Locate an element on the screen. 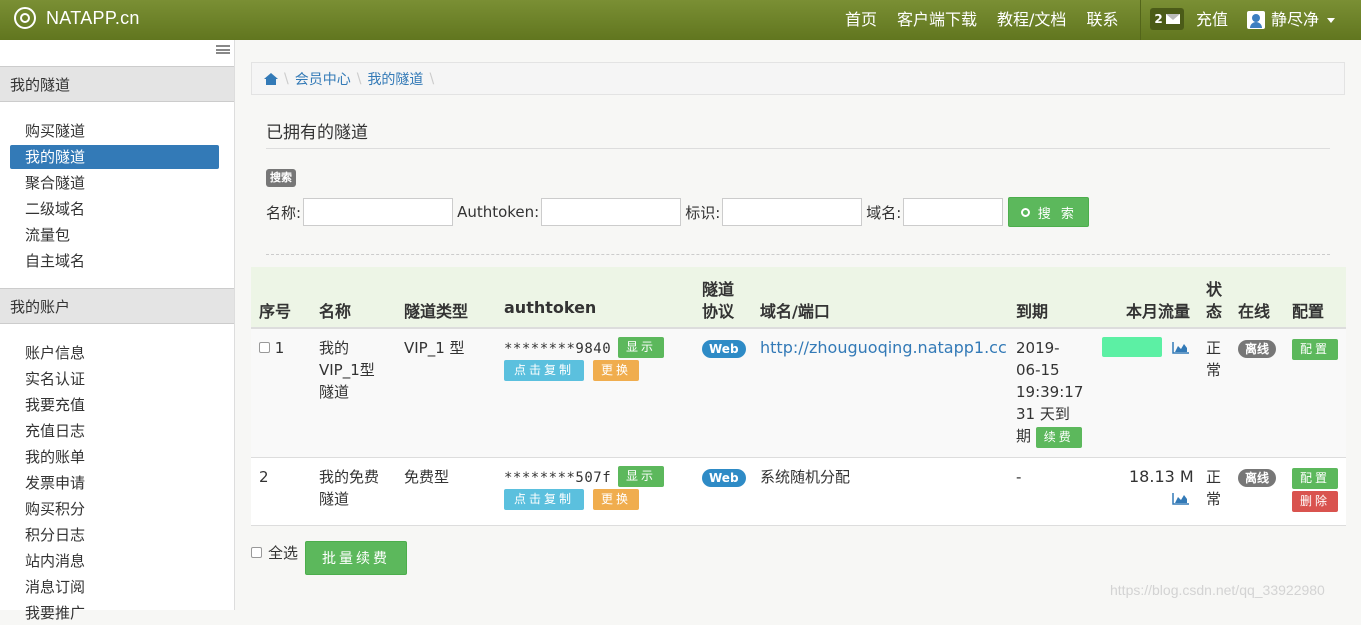  traffic-bar is located at coordinates (1132, 347).